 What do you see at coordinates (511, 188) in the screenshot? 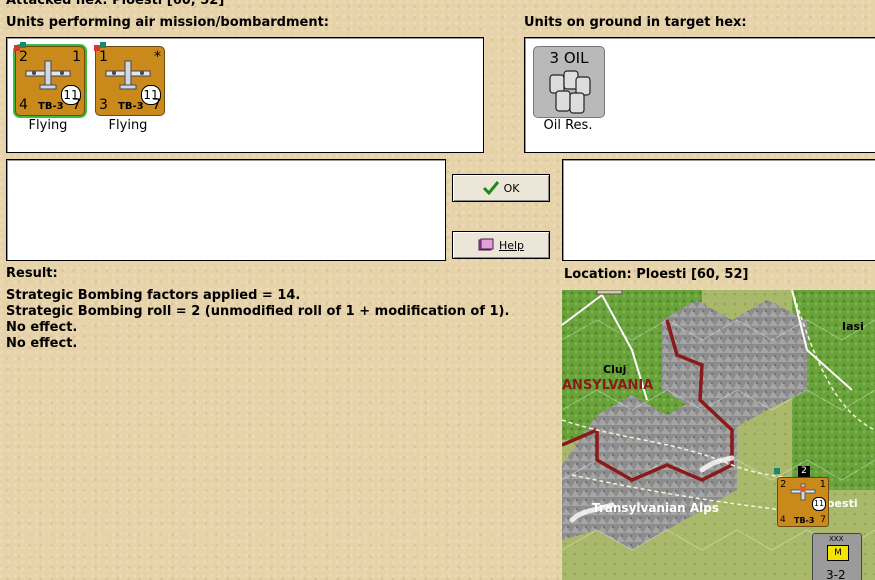
I see `ok-label: OK` at bounding box center [511, 188].